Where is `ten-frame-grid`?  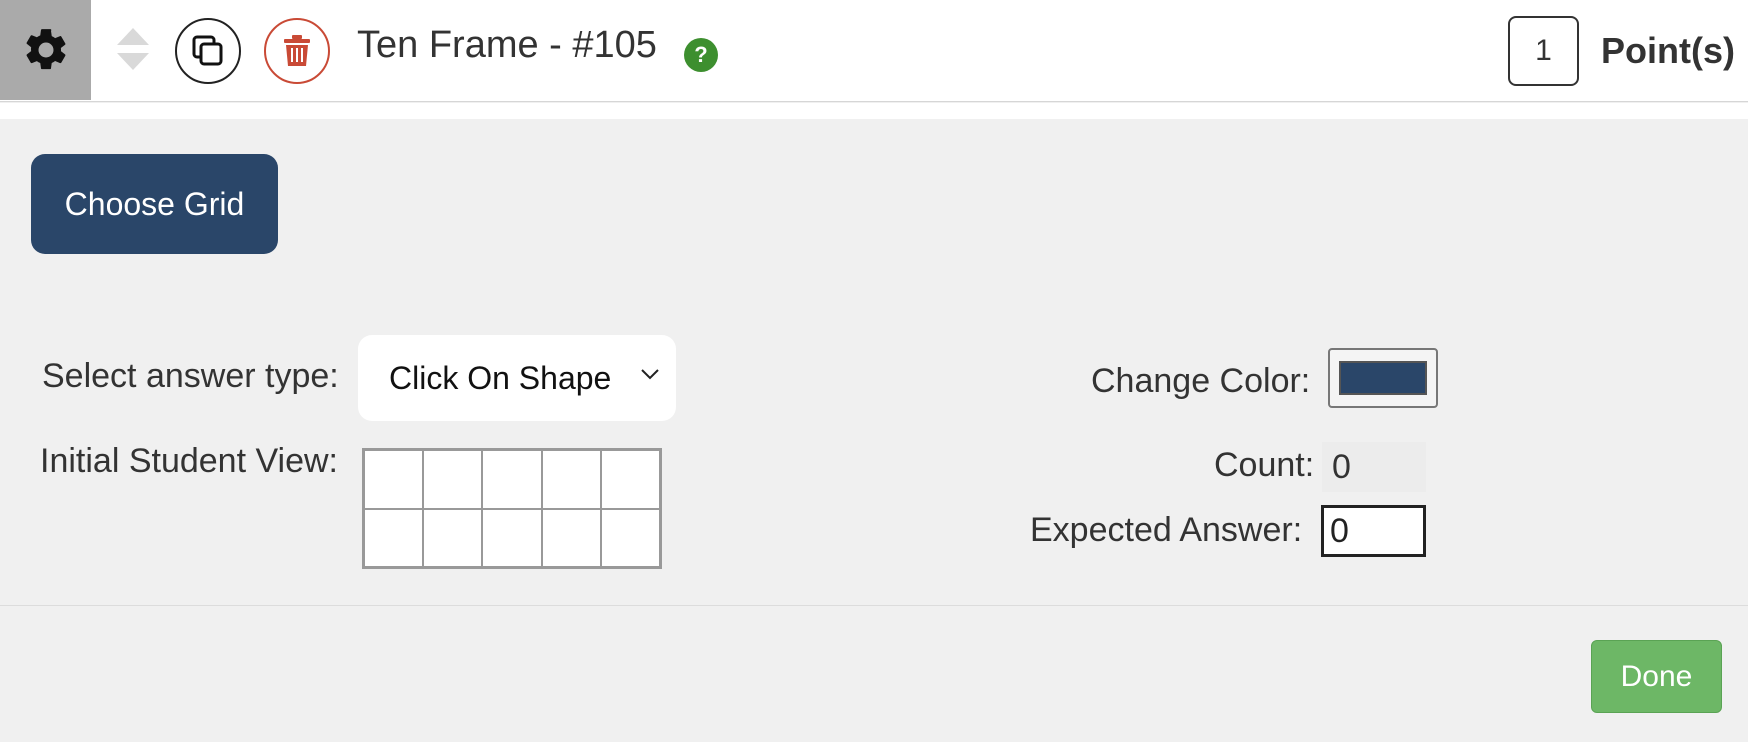 ten-frame-grid is located at coordinates (512, 508).